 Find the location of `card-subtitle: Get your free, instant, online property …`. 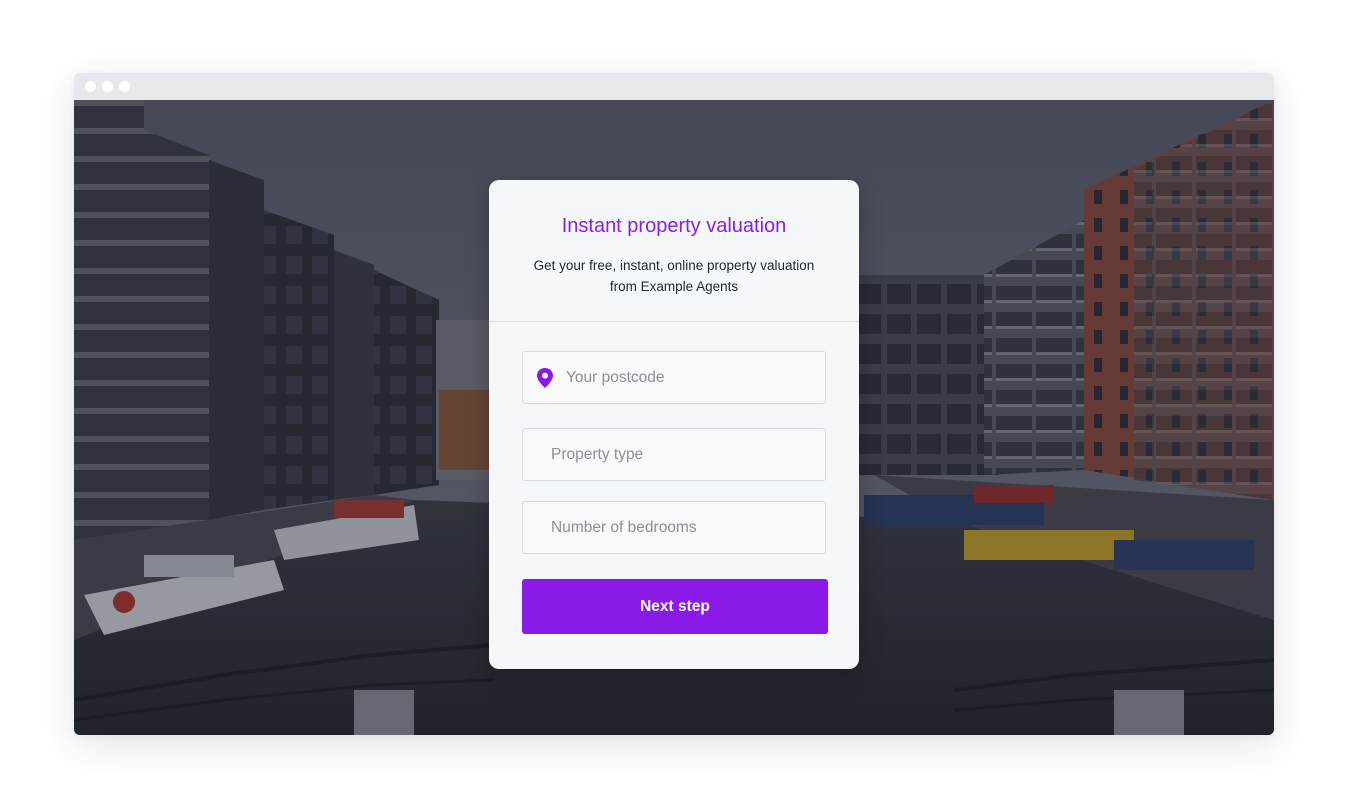

card-subtitle: Get your free, instant, online property … is located at coordinates (674, 276).